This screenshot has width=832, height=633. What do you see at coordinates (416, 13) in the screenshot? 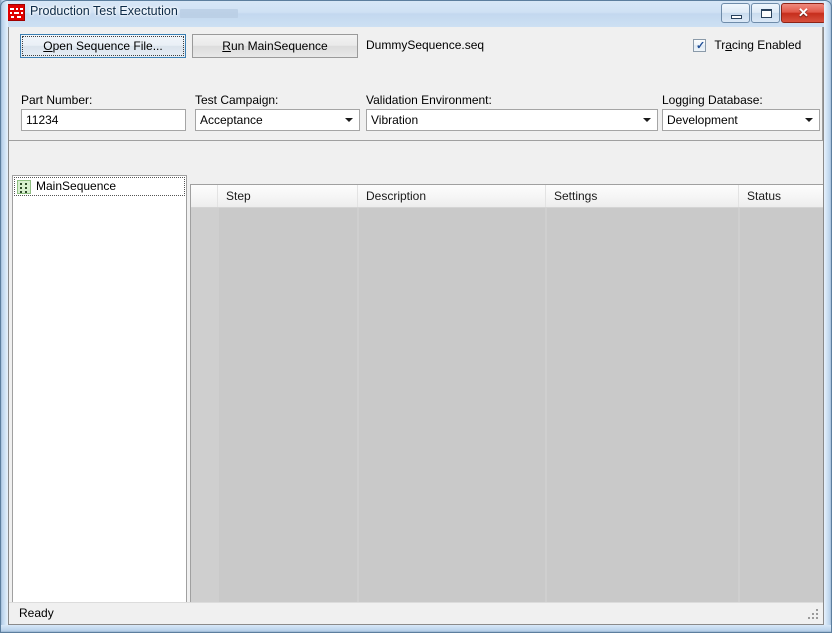
I see `title-bar: Production Test Exectution ✕` at bounding box center [416, 13].